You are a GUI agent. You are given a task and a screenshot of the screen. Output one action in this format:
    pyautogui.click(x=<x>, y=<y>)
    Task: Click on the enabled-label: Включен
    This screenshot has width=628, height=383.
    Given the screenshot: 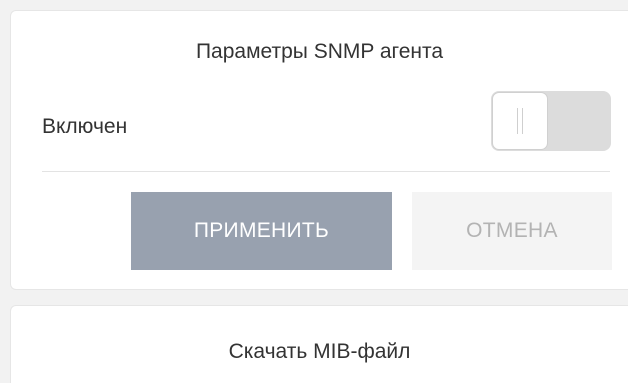 What is the action you would take?
    pyautogui.click(x=85, y=126)
    